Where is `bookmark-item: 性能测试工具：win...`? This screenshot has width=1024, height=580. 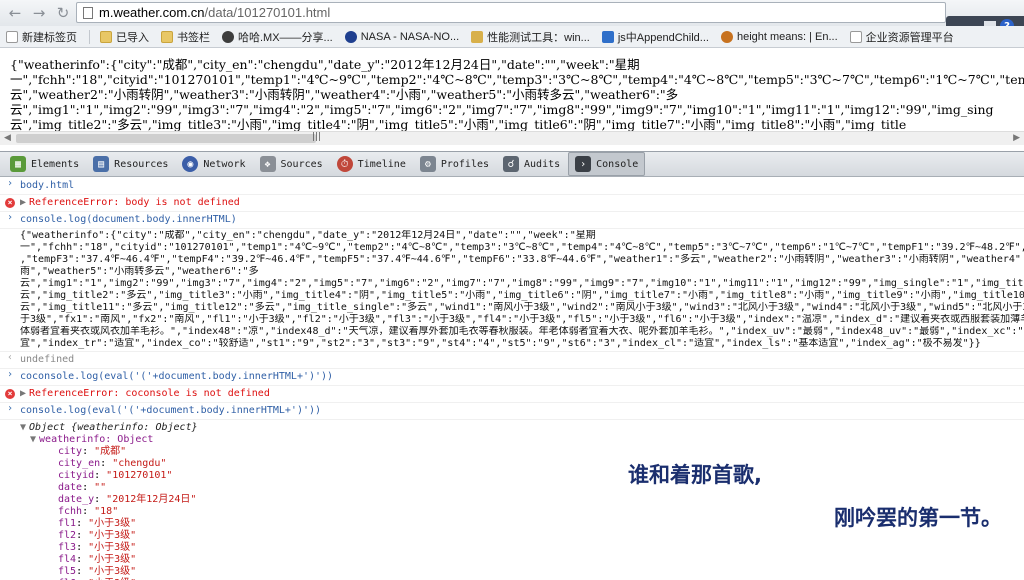
bookmark-item: 性能测试工具：win... is located at coordinates (530, 37).